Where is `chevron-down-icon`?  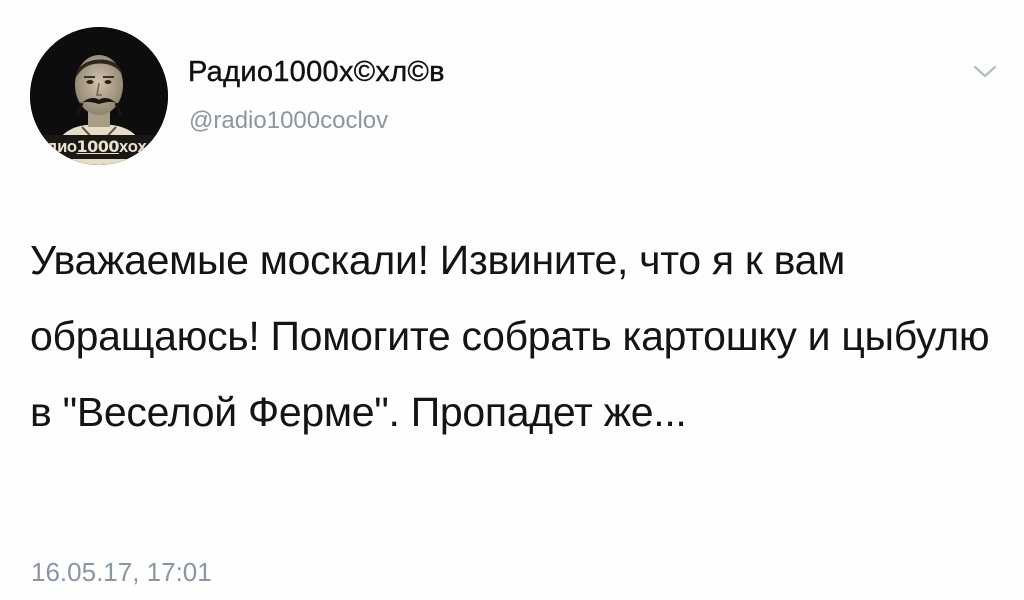
chevron-down-icon is located at coordinates (985, 72).